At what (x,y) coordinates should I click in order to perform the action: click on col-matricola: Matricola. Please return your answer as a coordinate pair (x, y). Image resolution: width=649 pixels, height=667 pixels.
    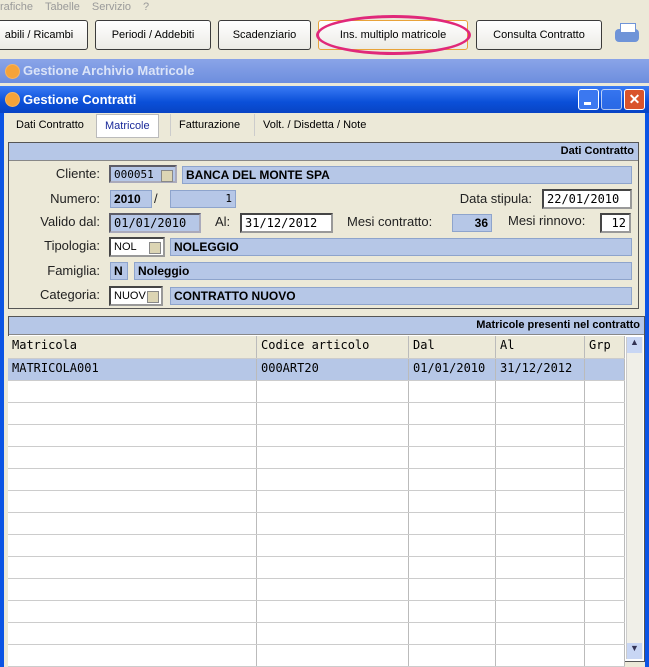
    Looking at the image, I should click on (132, 347).